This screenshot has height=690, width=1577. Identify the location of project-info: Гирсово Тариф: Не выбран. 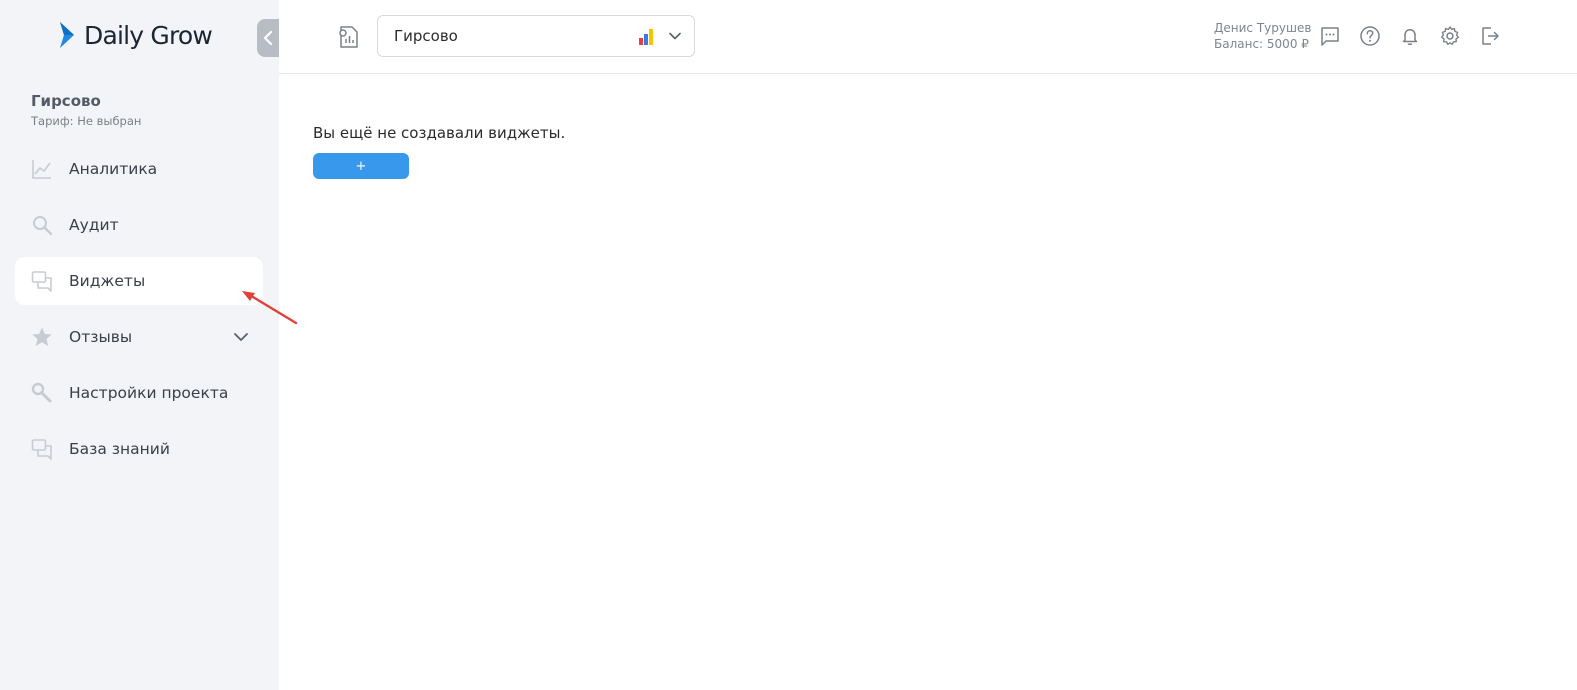
(86, 110).